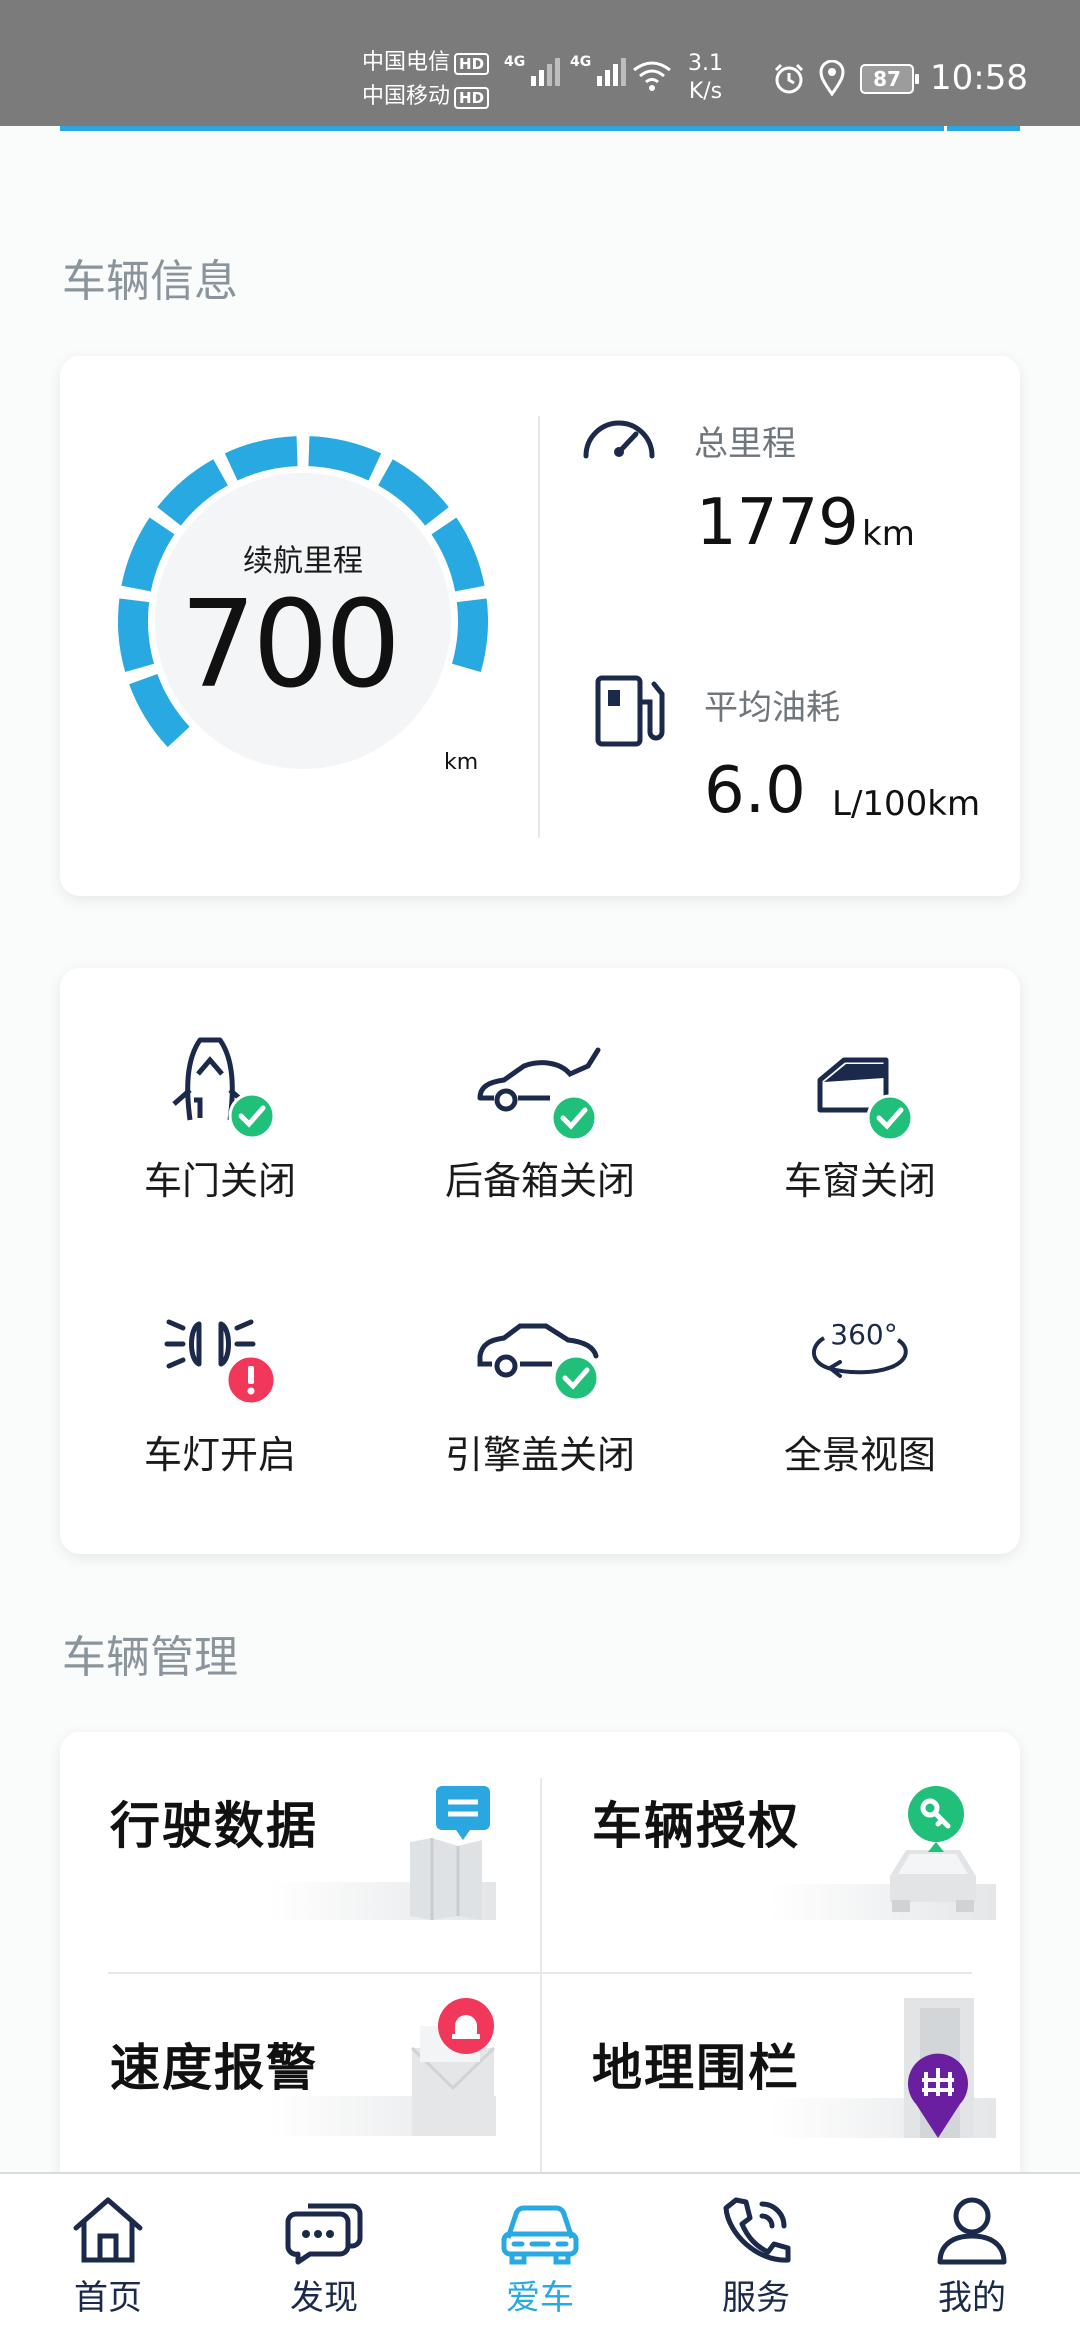 This screenshot has width=1080, height=2340. I want to click on status-light: 车灯开启, so click(220, 1391).